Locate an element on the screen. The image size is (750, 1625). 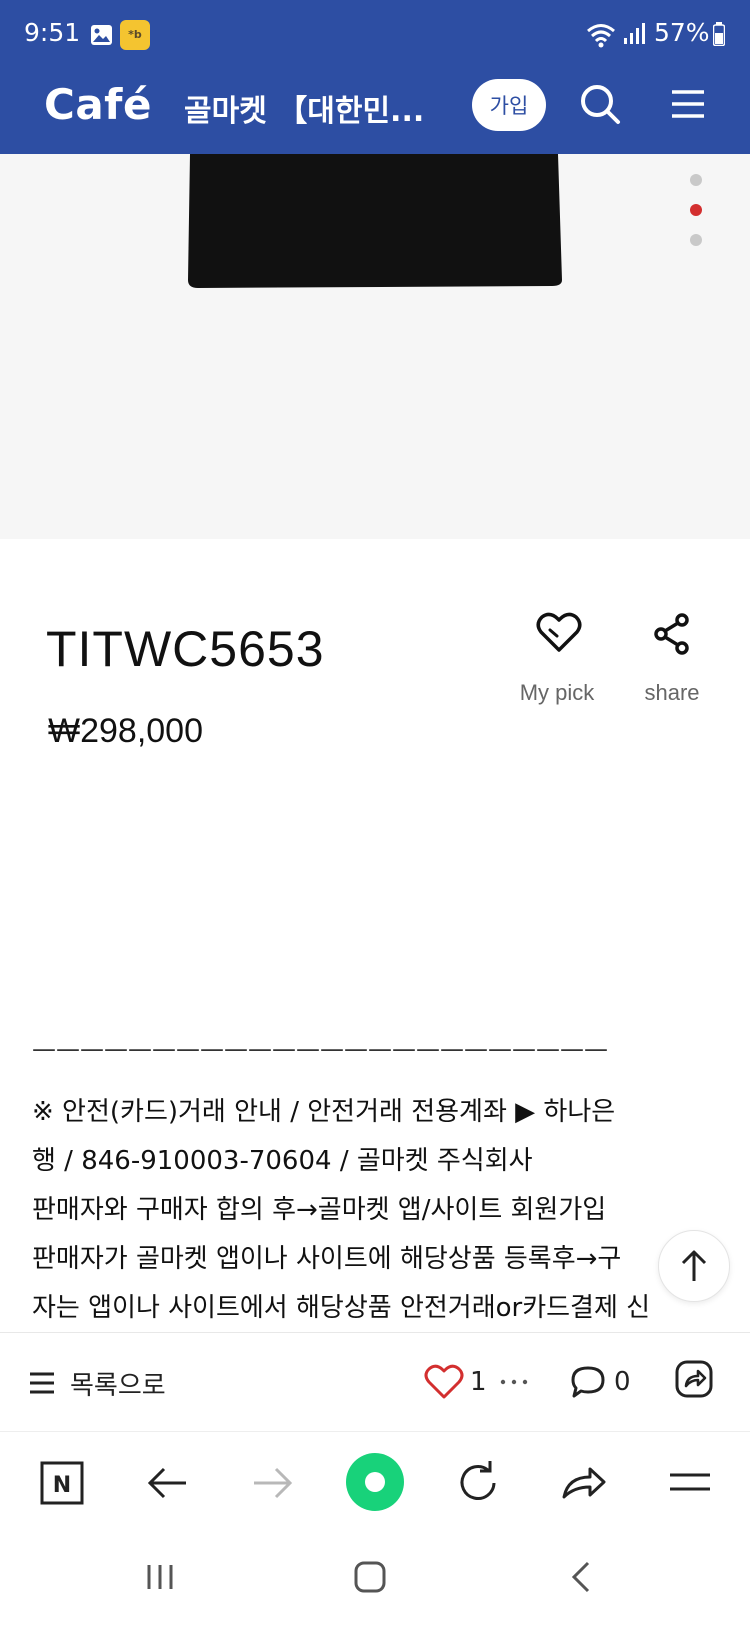
arrow-up-icon is located at coordinates (694, 1265).